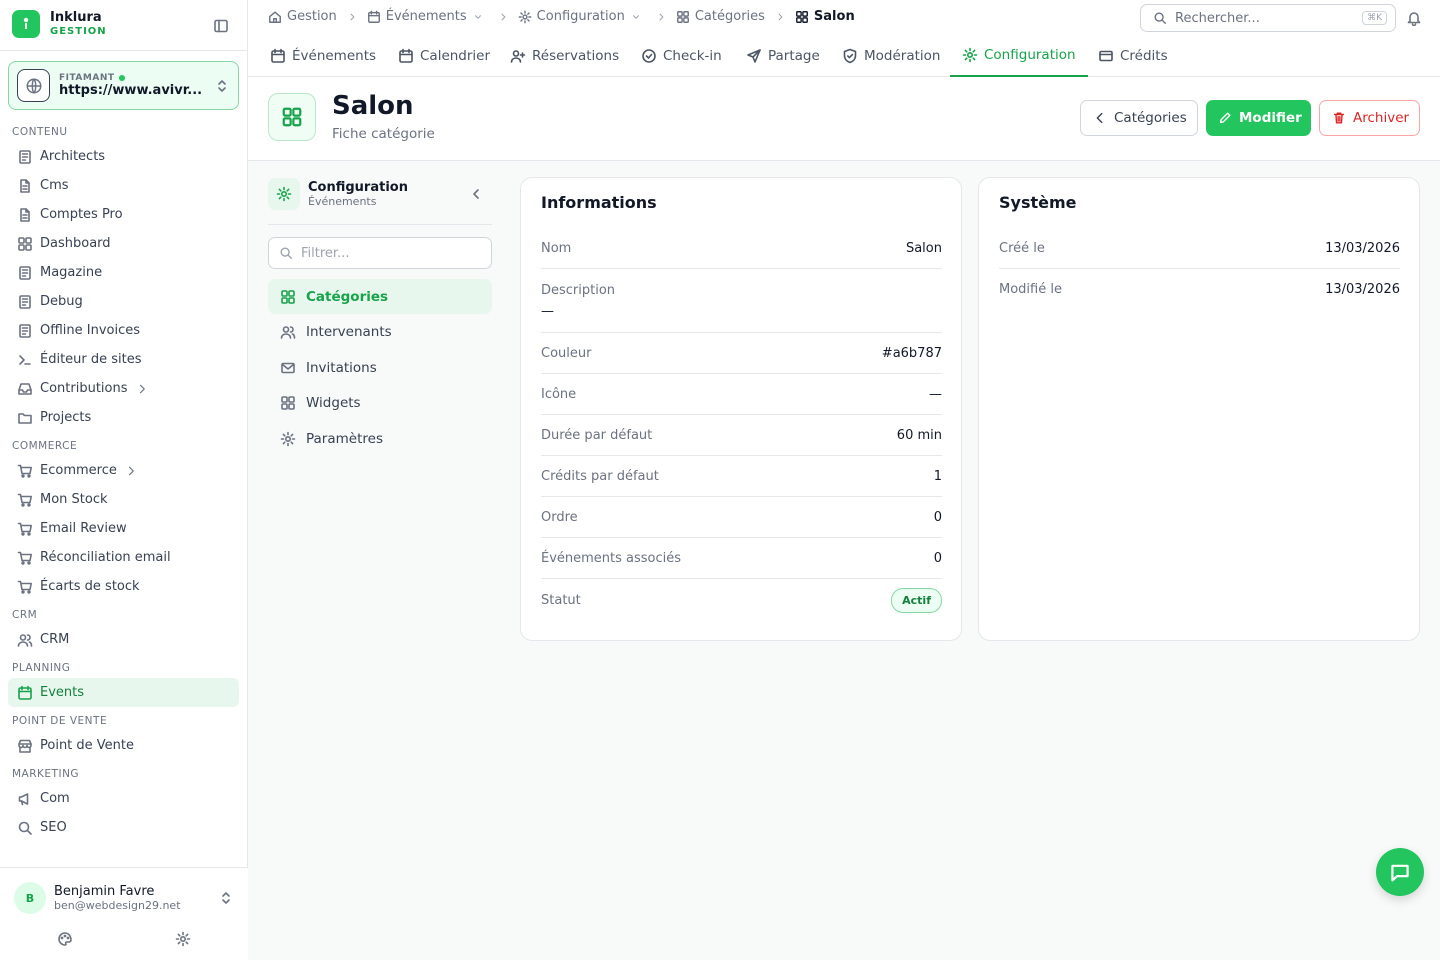 The image size is (1440, 960). Describe the element at coordinates (1258, 118) in the screenshot. I see `edit-button: Modifier` at that location.